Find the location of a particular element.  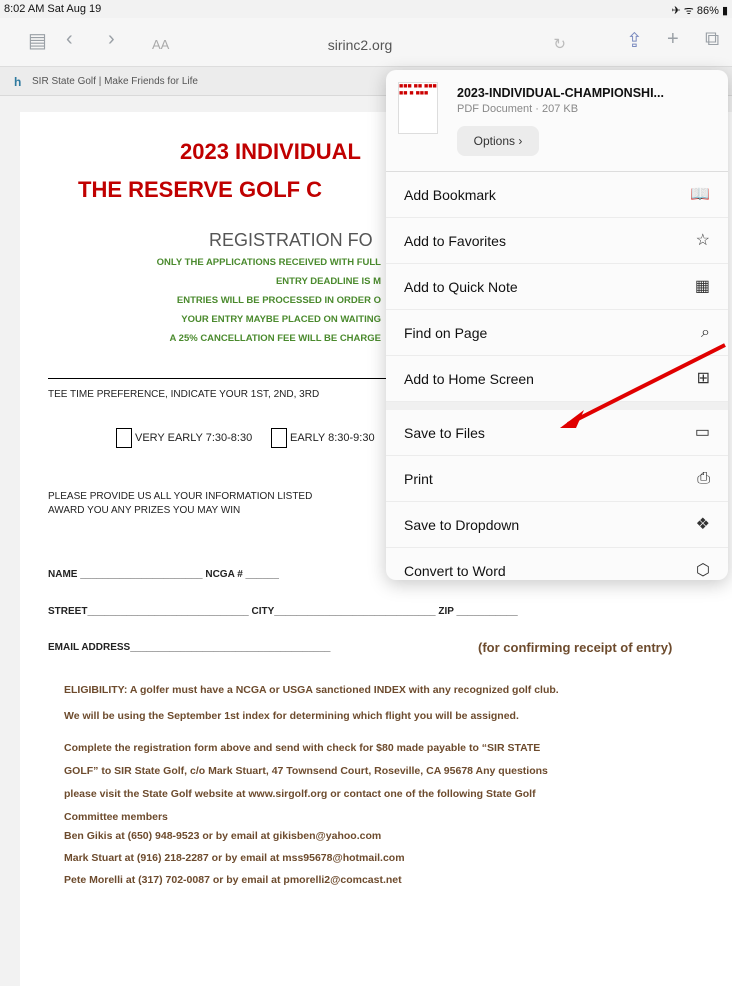

doc-title-1: 2023 INDIVIDUAL is located at coordinates (270, 151).